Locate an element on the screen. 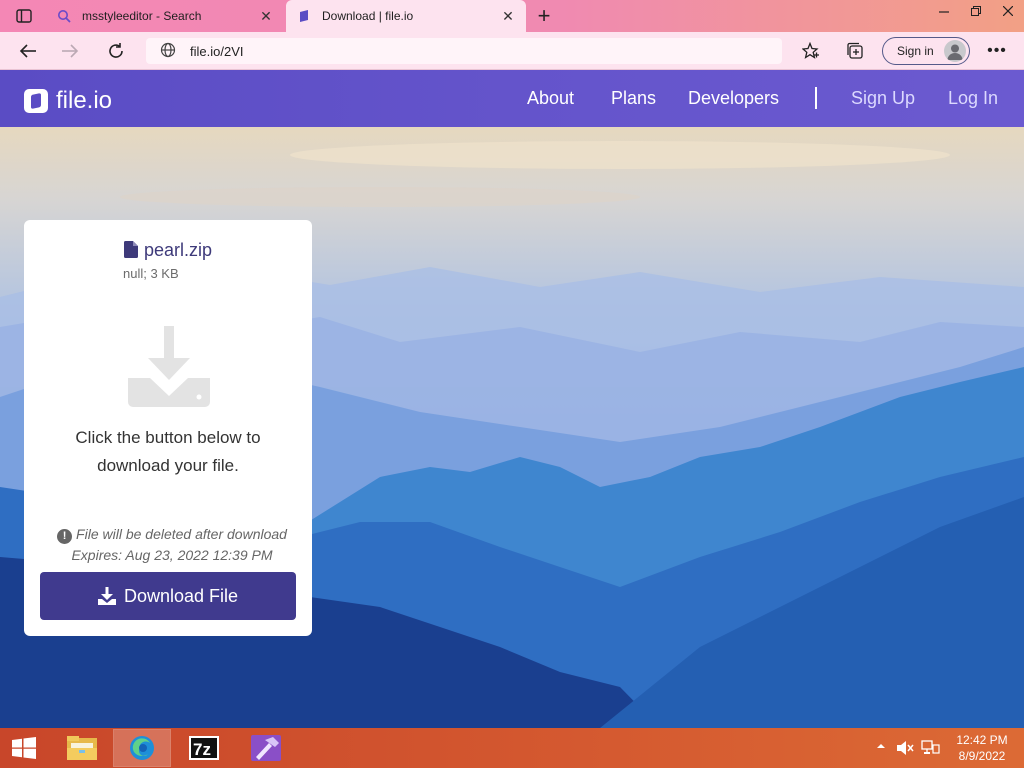 The width and height of the screenshot is (1024, 768). back-button is located at coordinates (28, 51).